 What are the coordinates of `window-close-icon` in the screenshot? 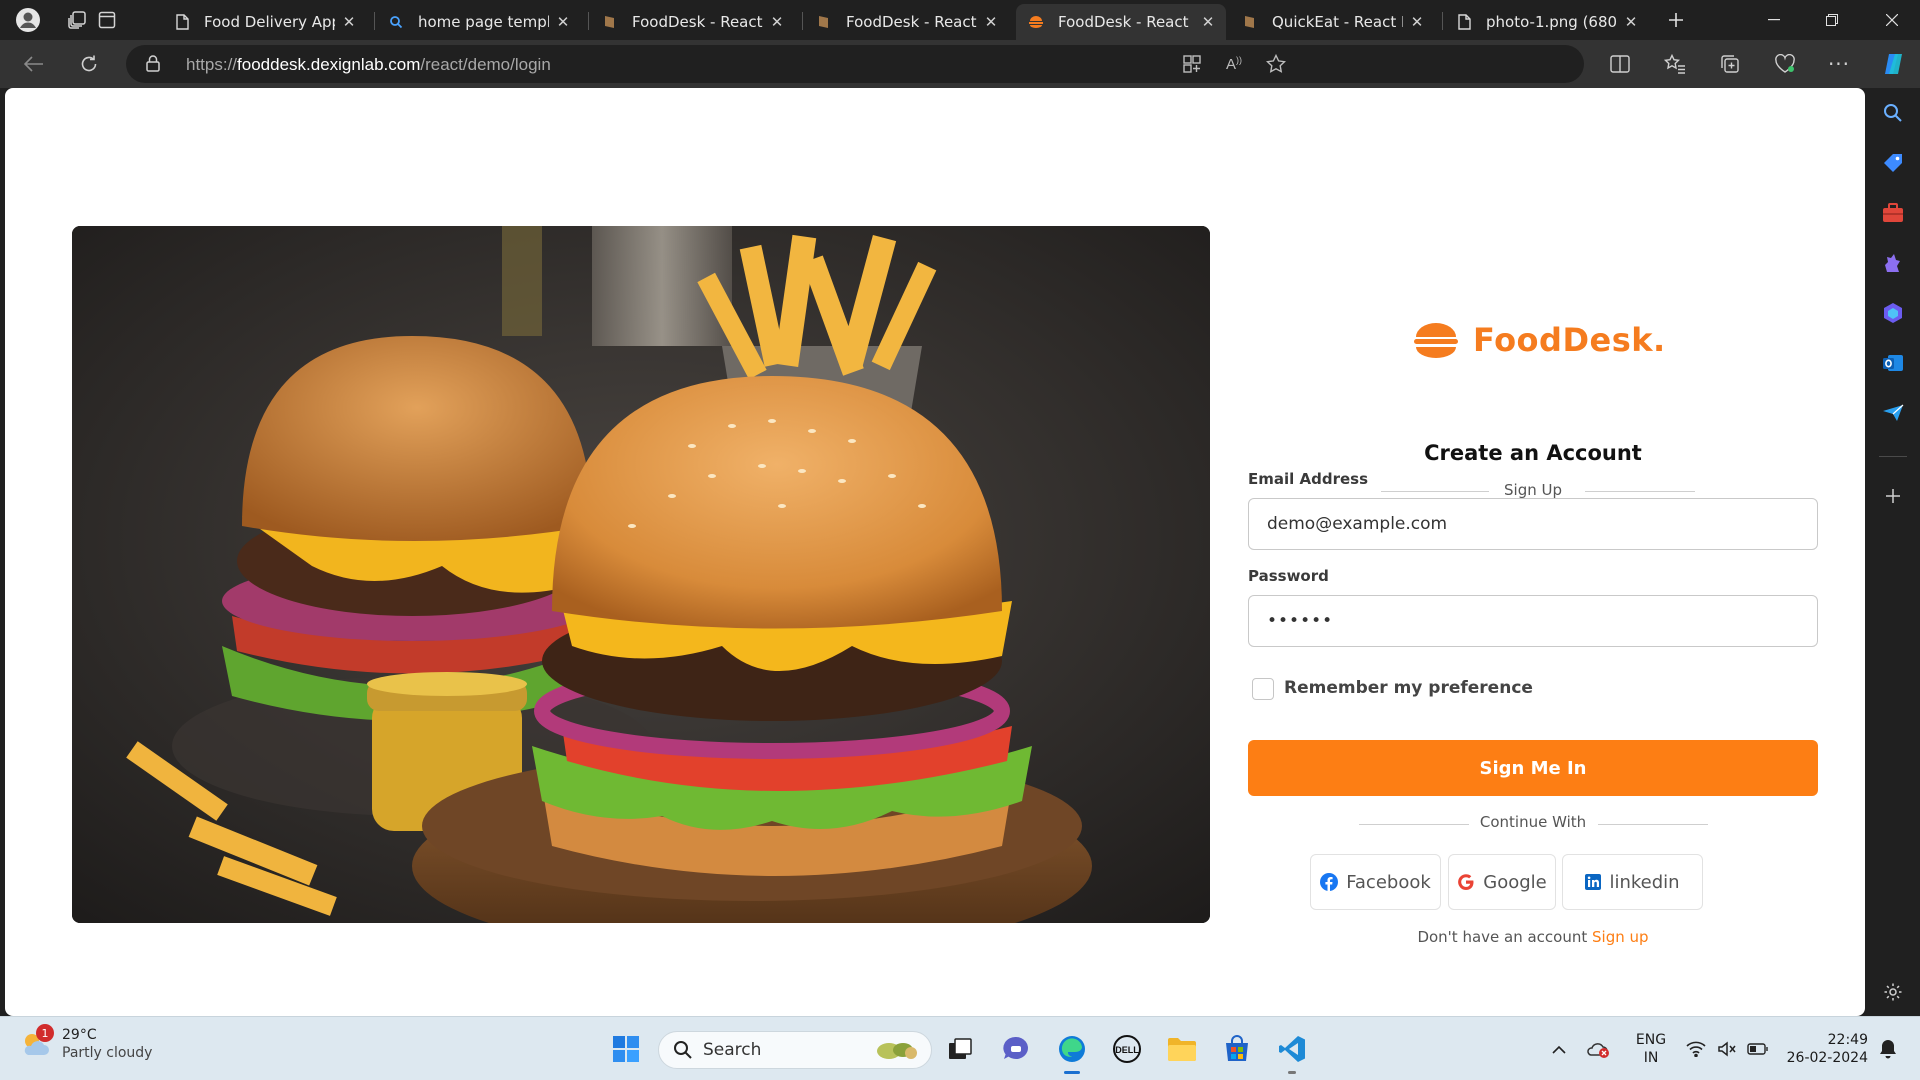 It's located at (1892, 20).